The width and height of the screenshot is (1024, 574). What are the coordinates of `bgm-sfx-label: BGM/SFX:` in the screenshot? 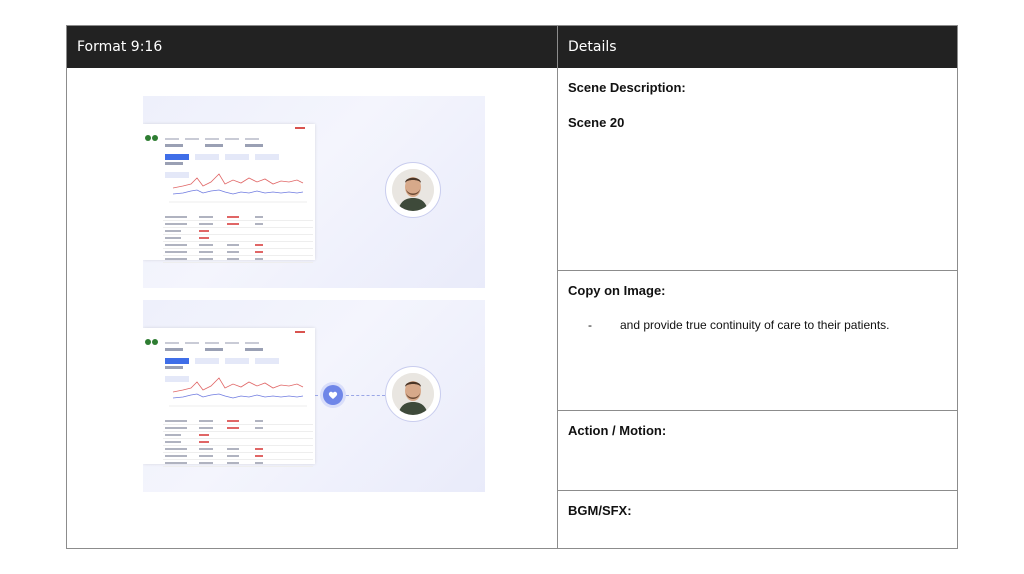 It's located at (600, 510).